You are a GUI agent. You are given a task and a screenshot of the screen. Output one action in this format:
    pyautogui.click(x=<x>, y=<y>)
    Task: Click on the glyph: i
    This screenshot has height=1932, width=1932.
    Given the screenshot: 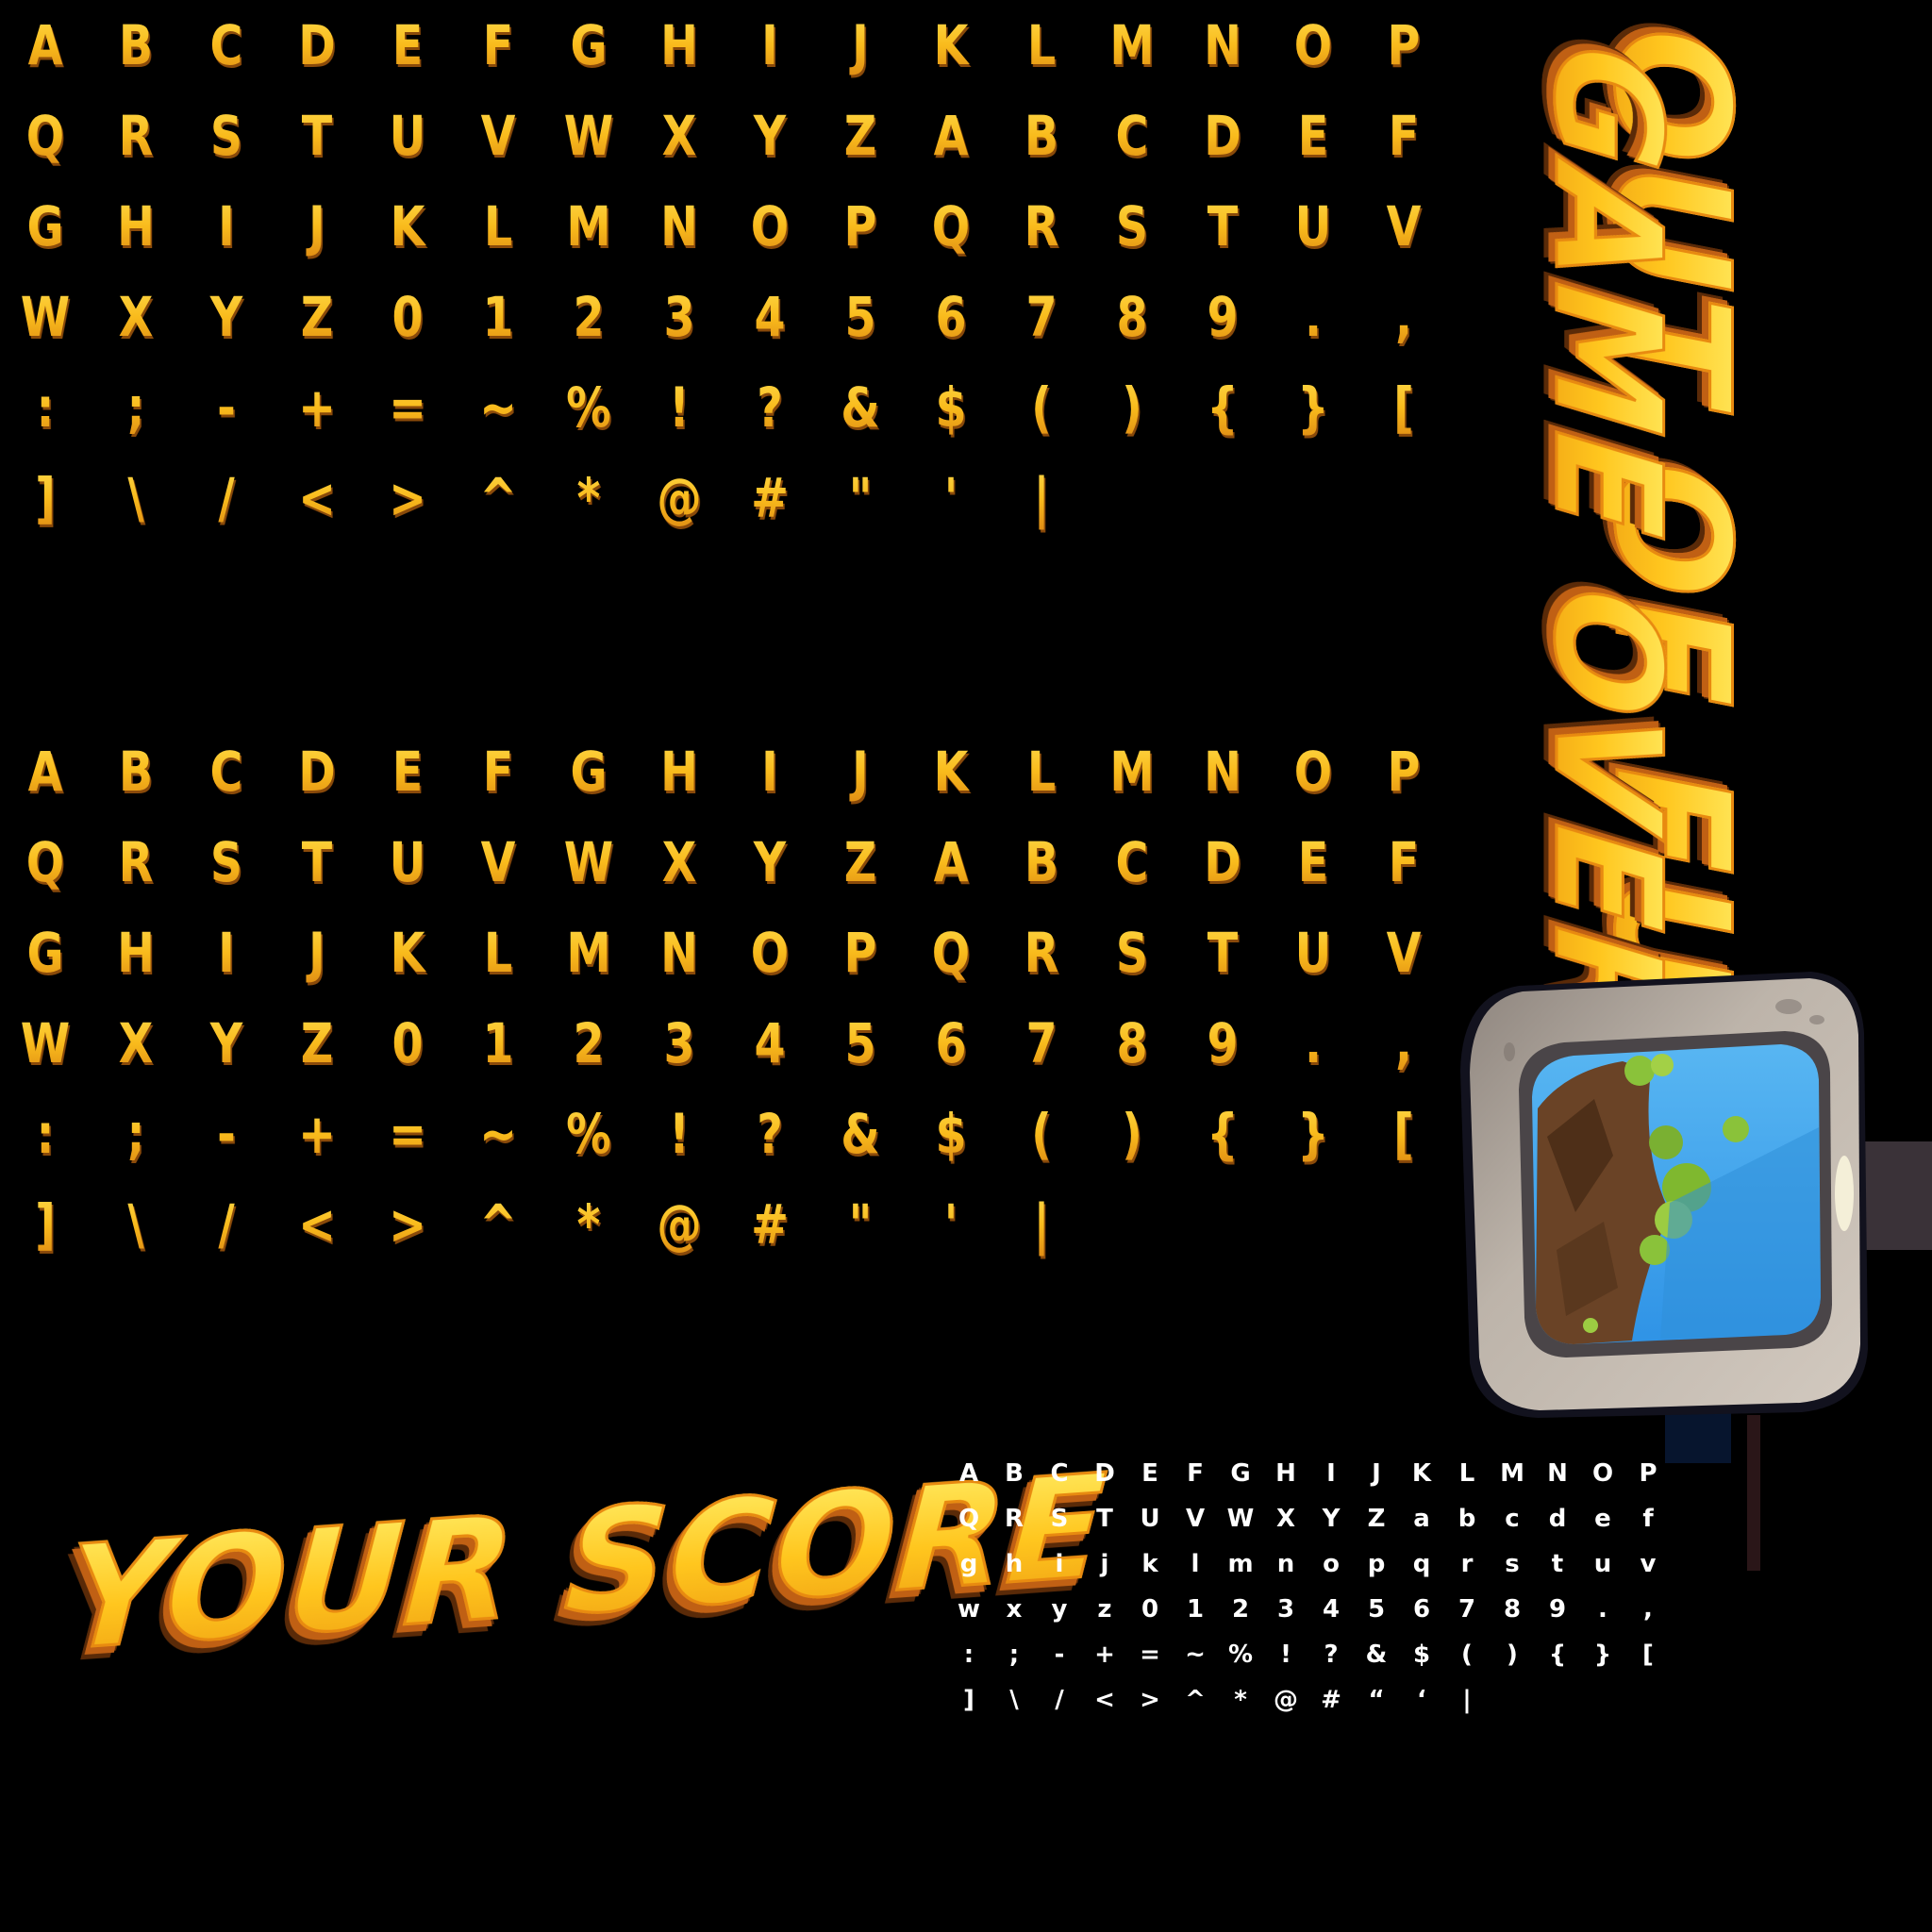 What is the action you would take?
    pyautogui.click(x=1059, y=1564)
    